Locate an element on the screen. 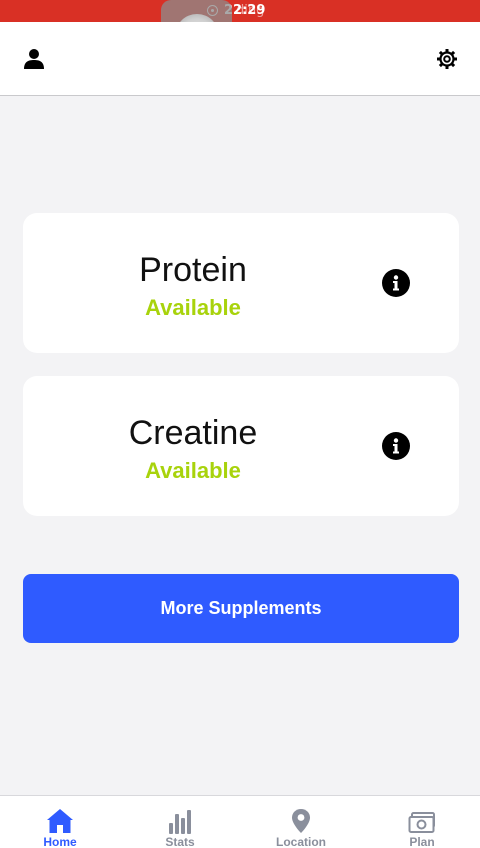  settings-button is located at coordinates (447, 59).